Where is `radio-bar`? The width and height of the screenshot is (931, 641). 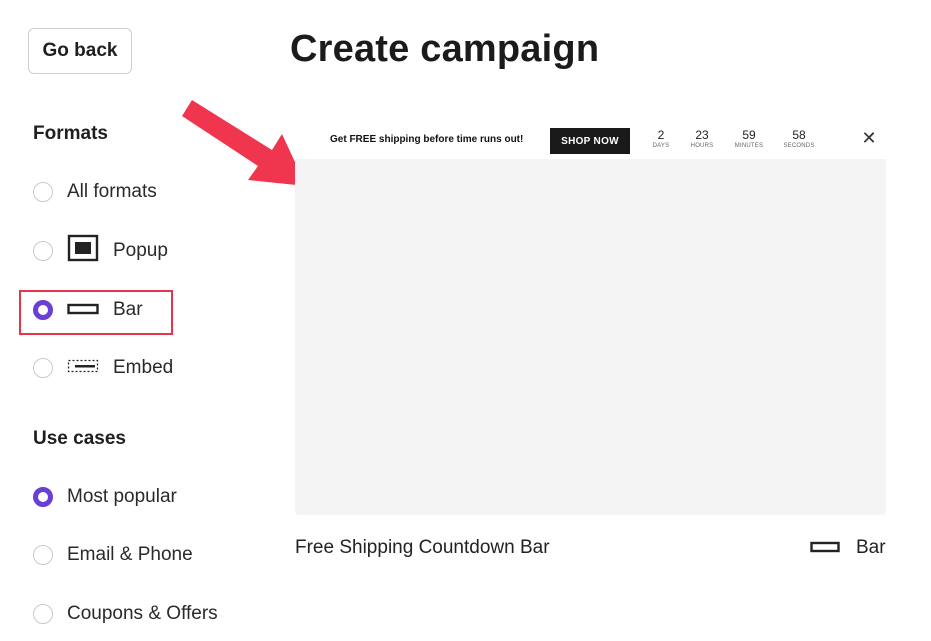
radio-bar is located at coordinates (43, 310).